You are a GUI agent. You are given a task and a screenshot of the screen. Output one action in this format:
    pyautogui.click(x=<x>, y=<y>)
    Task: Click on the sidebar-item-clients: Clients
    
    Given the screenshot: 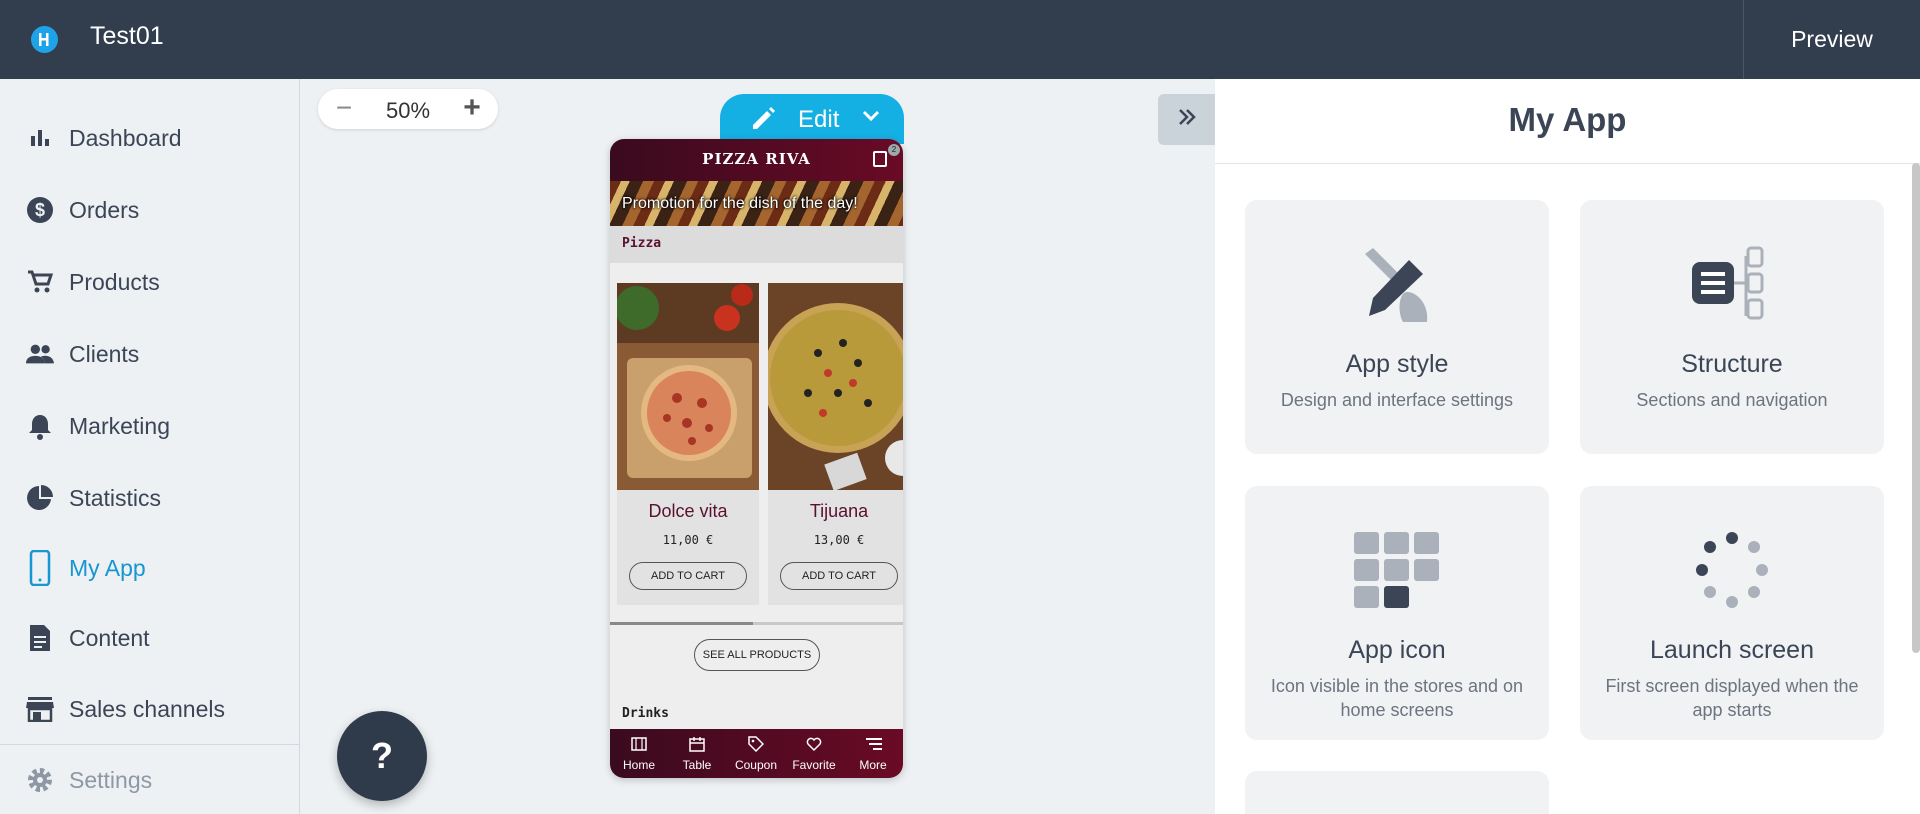 What is the action you would take?
    pyautogui.click(x=149, y=354)
    